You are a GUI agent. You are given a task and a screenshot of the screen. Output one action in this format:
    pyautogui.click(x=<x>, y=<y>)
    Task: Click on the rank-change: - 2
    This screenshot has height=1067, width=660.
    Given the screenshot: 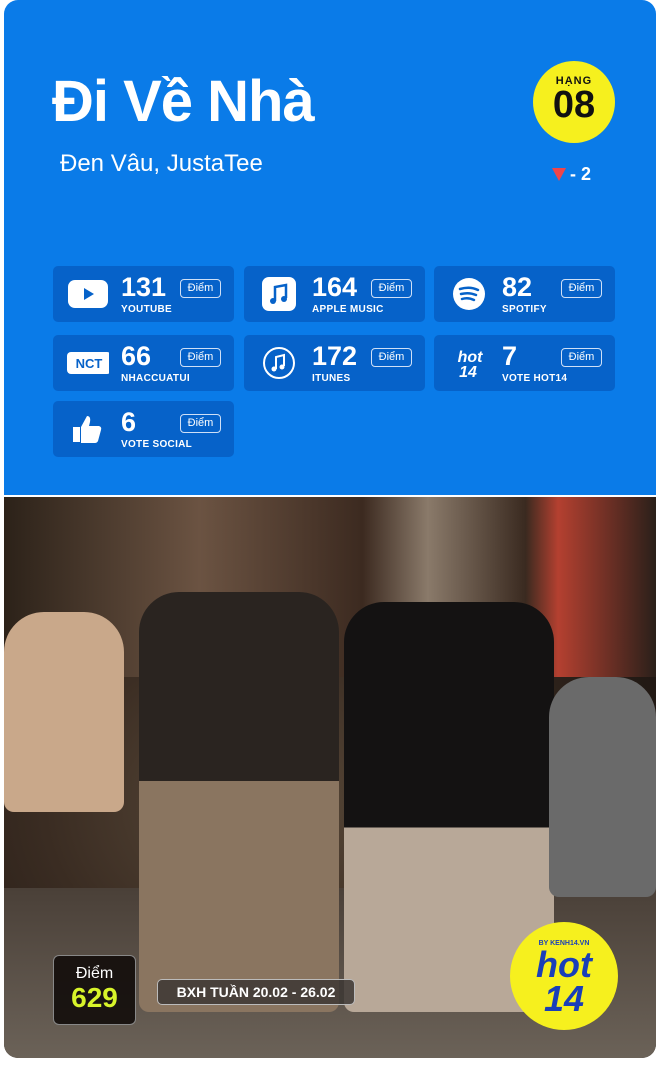 What is the action you would take?
    pyautogui.click(x=571, y=174)
    